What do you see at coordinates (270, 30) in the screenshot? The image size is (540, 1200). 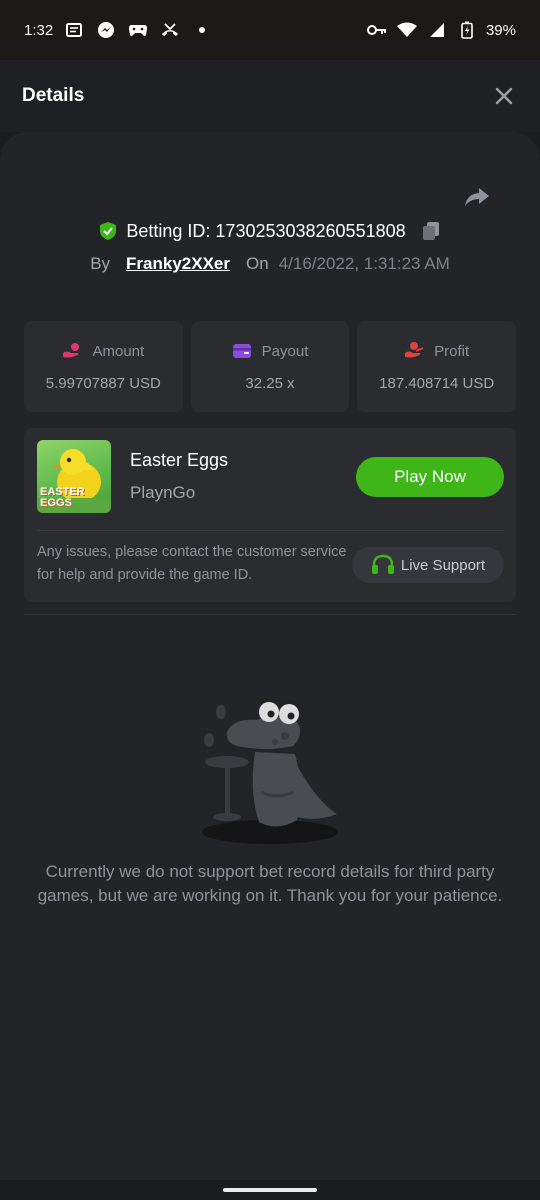 I see `status-bar: 1:32 39%` at bounding box center [270, 30].